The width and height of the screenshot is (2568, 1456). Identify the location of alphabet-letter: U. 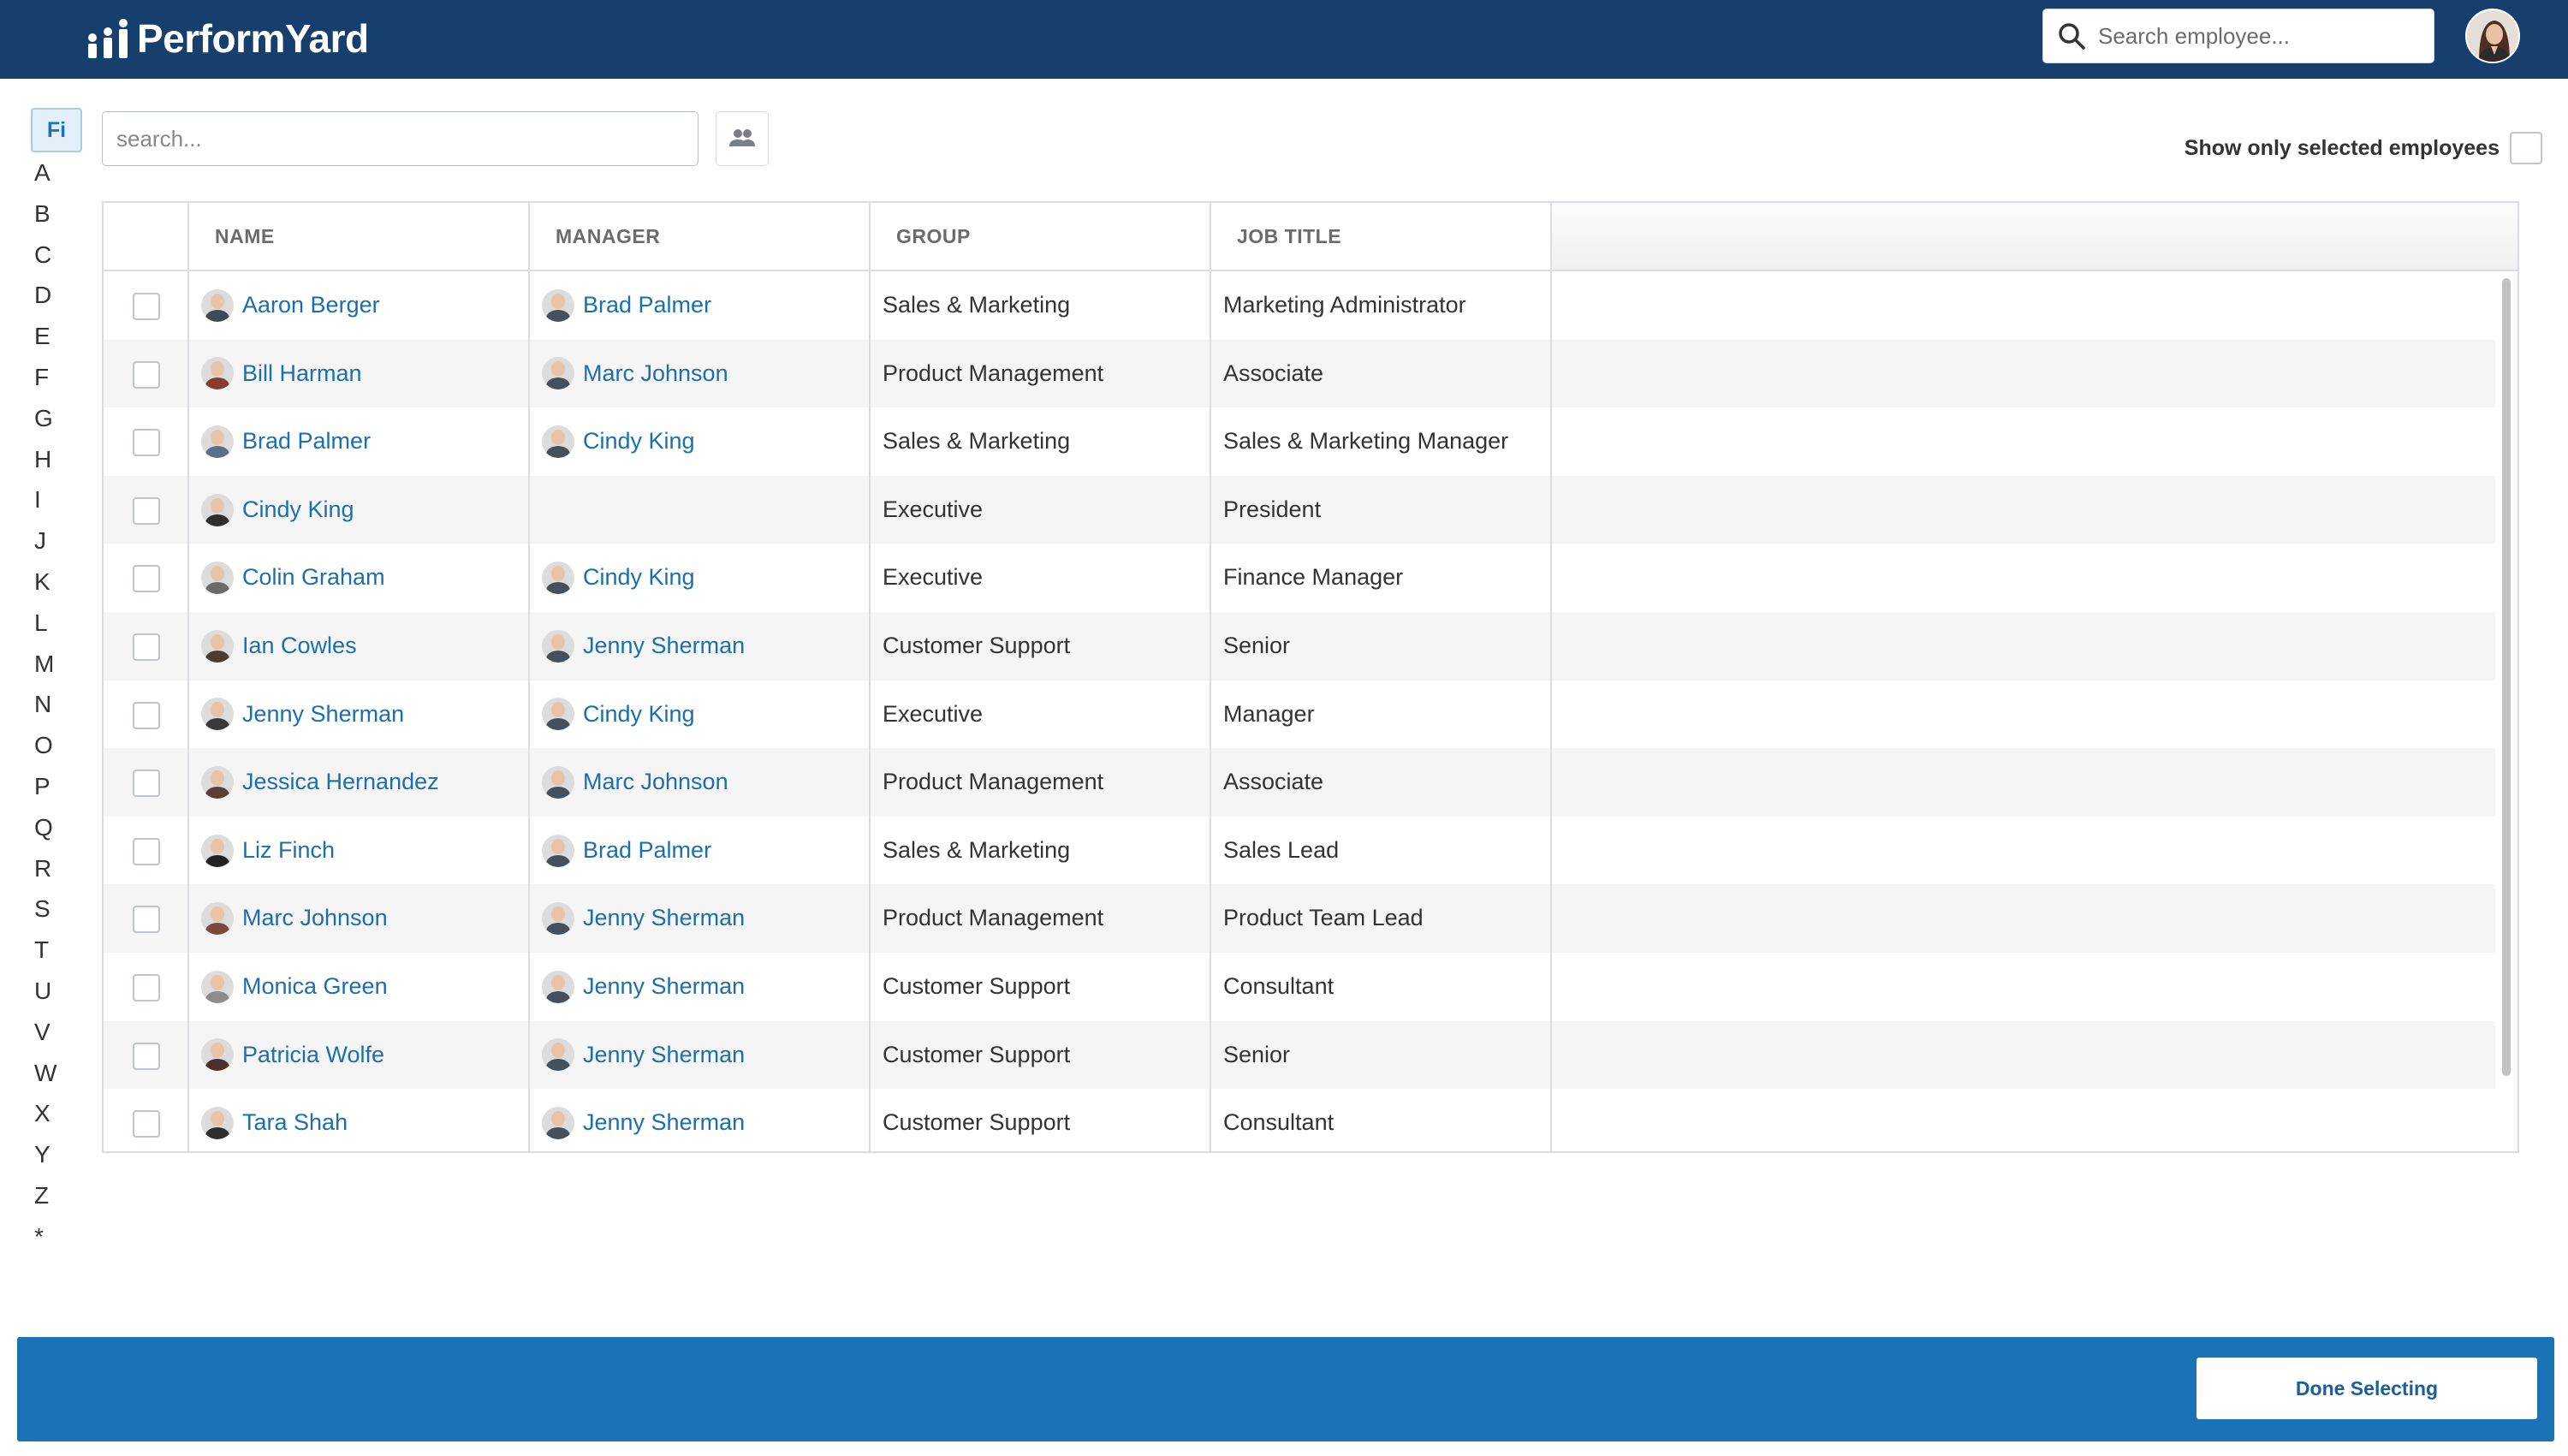
(58, 991).